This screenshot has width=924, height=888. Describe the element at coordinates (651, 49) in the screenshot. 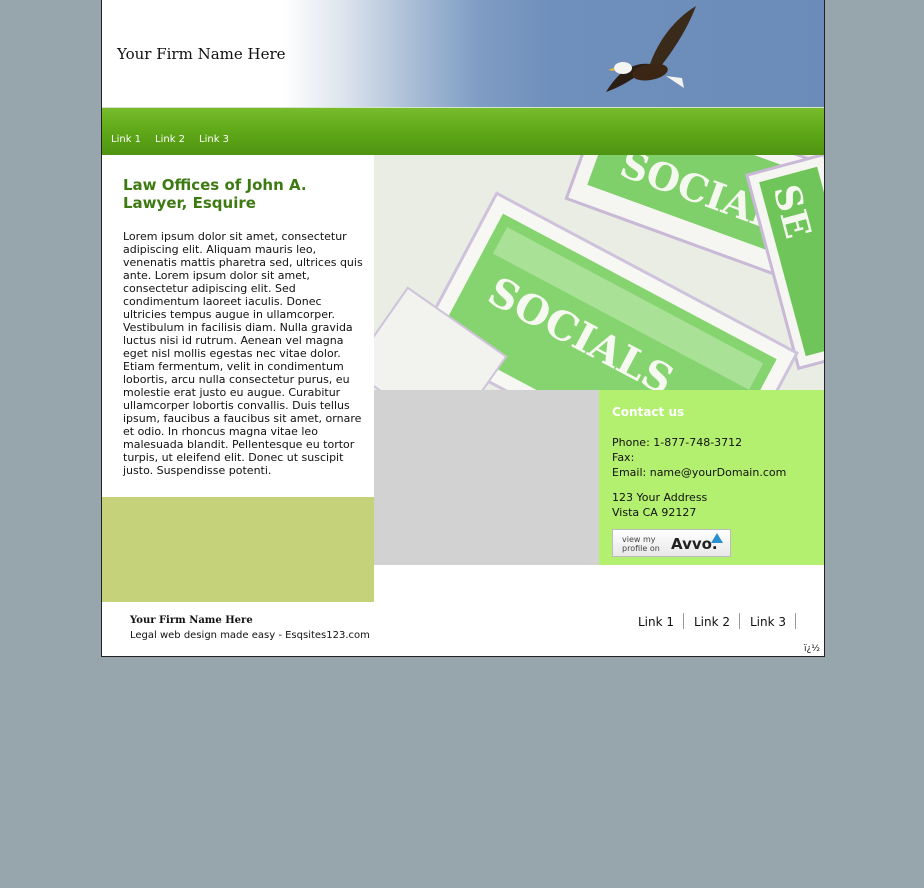

I see `eagle-image` at that location.